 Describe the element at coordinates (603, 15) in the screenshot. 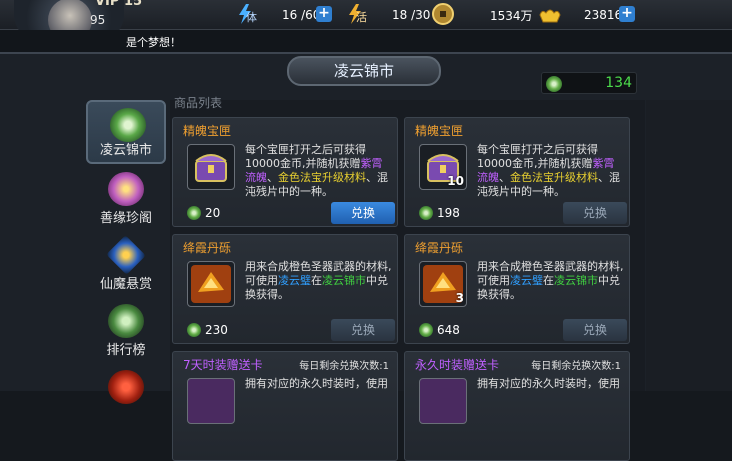

I see `gold-value: 23816` at that location.